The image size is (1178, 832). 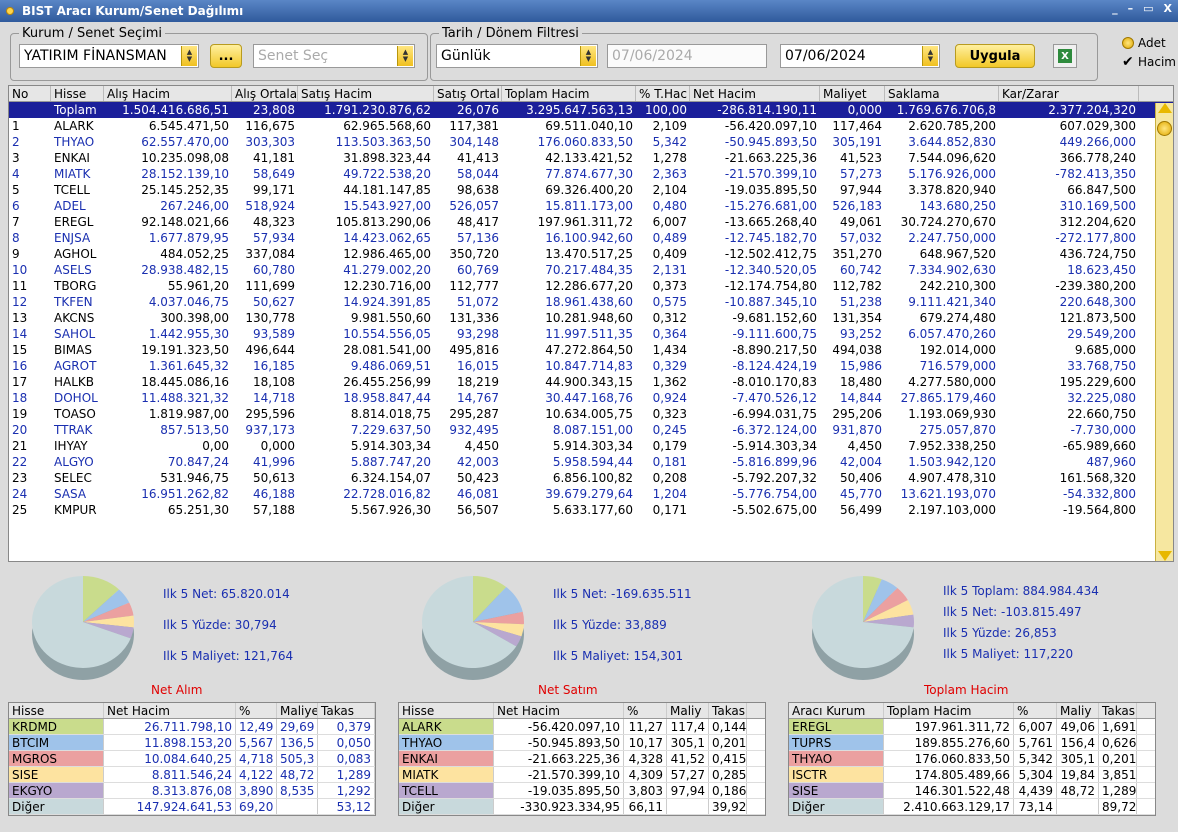 What do you see at coordinates (688, 790) in the screenshot?
I see `summary-cell: 97,94` at bounding box center [688, 790].